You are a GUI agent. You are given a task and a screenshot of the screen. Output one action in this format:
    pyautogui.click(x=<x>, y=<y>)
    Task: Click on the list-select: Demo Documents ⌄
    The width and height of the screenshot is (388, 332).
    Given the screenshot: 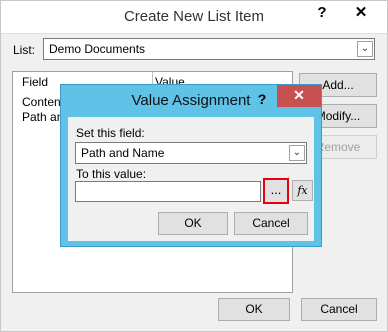 What is the action you would take?
    pyautogui.click(x=209, y=49)
    